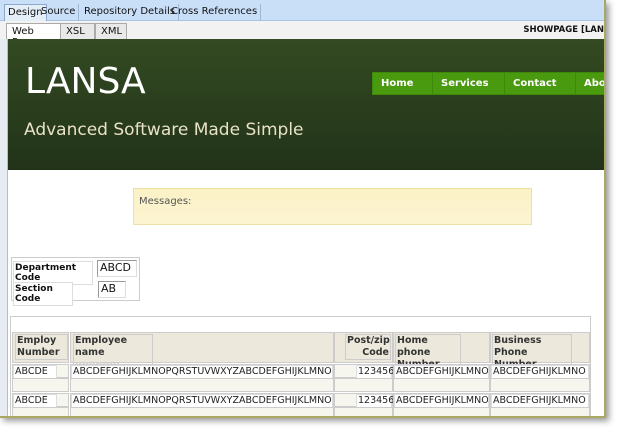 The width and height of the screenshot is (621, 433). What do you see at coordinates (441, 352) in the screenshot?
I see `header-home-phone: Home phone Number` at bounding box center [441, 352].